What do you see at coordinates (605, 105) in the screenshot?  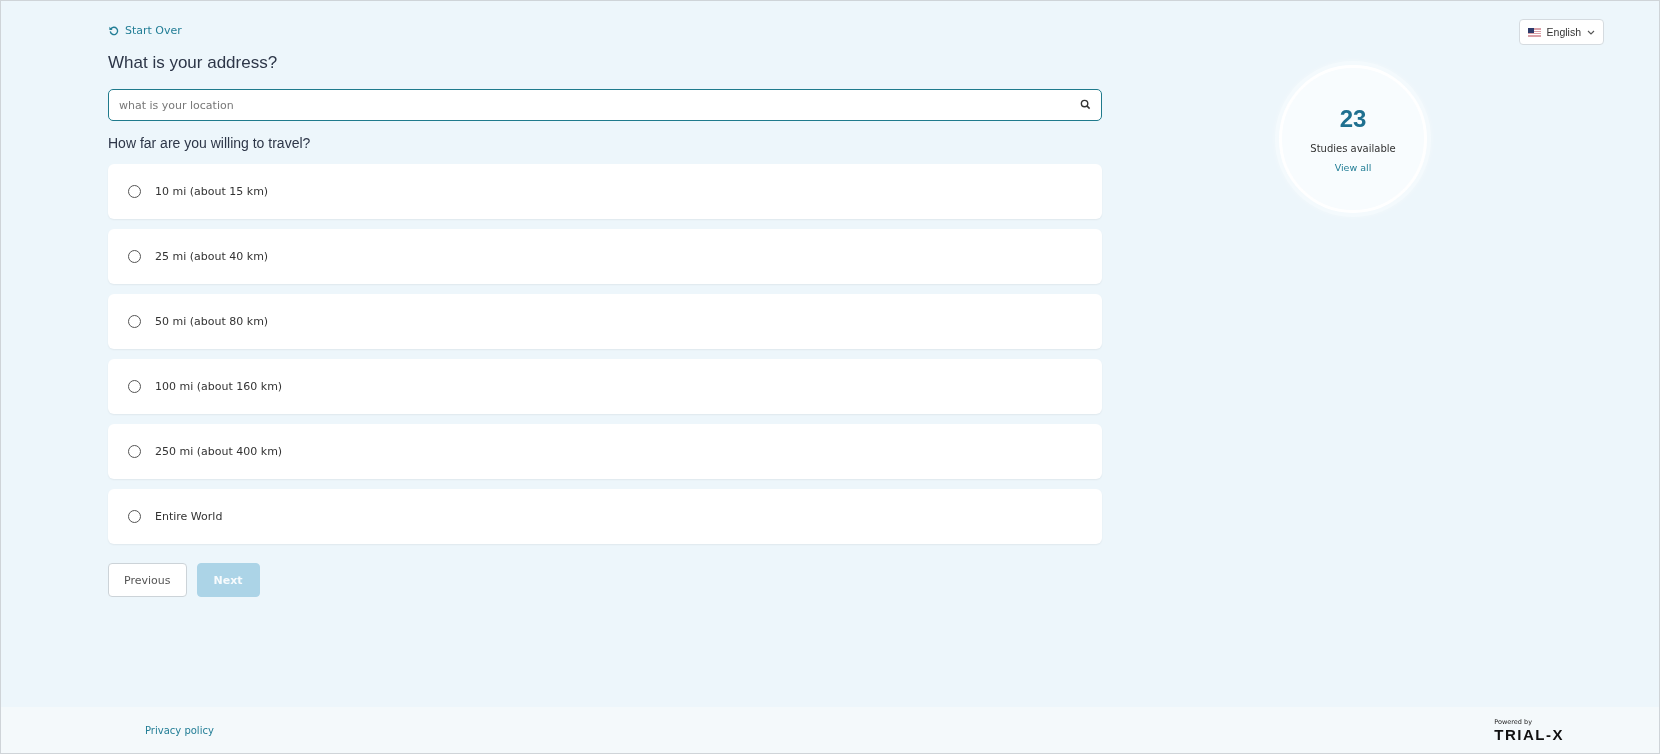 I see `location-search-field: what is your location` at bounding box center [605, 105].